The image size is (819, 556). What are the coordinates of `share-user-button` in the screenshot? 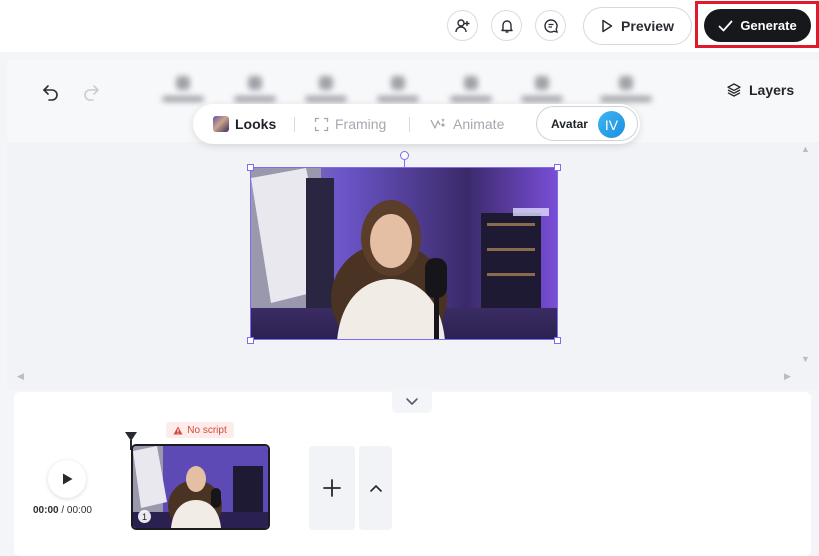 It's located at (462, 25).